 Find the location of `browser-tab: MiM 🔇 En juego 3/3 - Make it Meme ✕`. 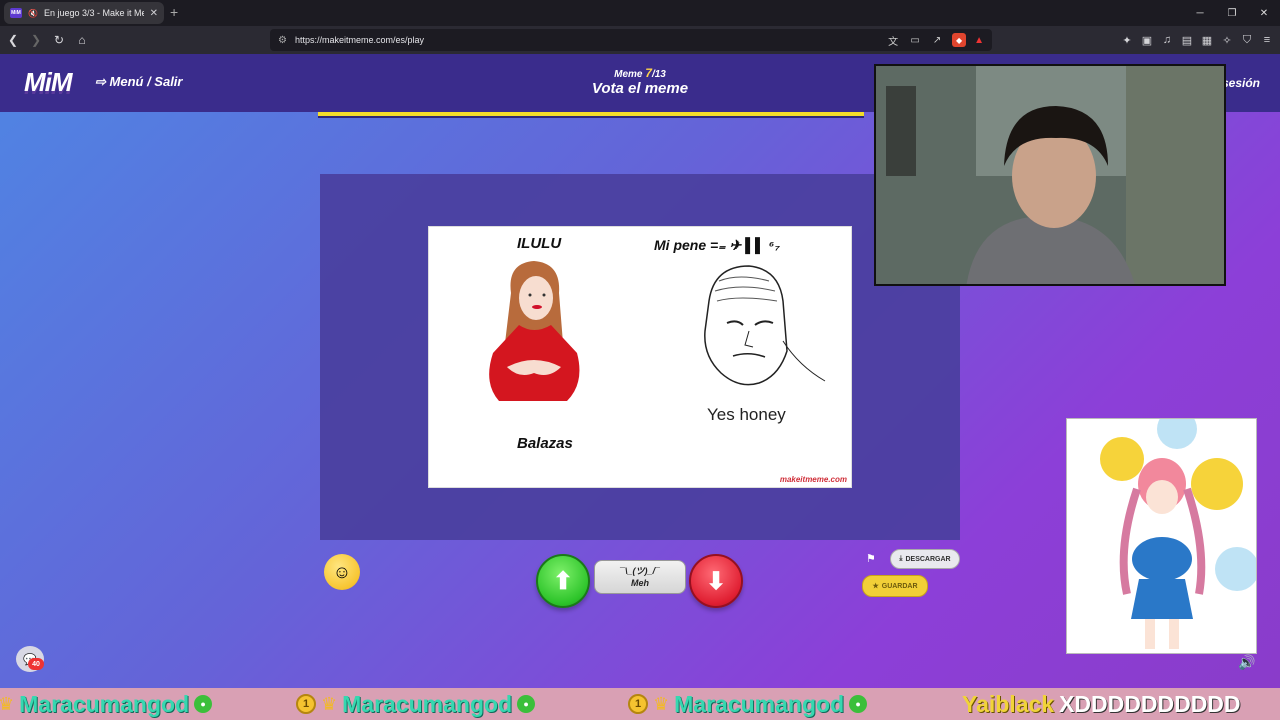

browser-tab: MiM 🔇 En juego 3/3 - Make it Meme ✕ is located at coordinates (84, 13).